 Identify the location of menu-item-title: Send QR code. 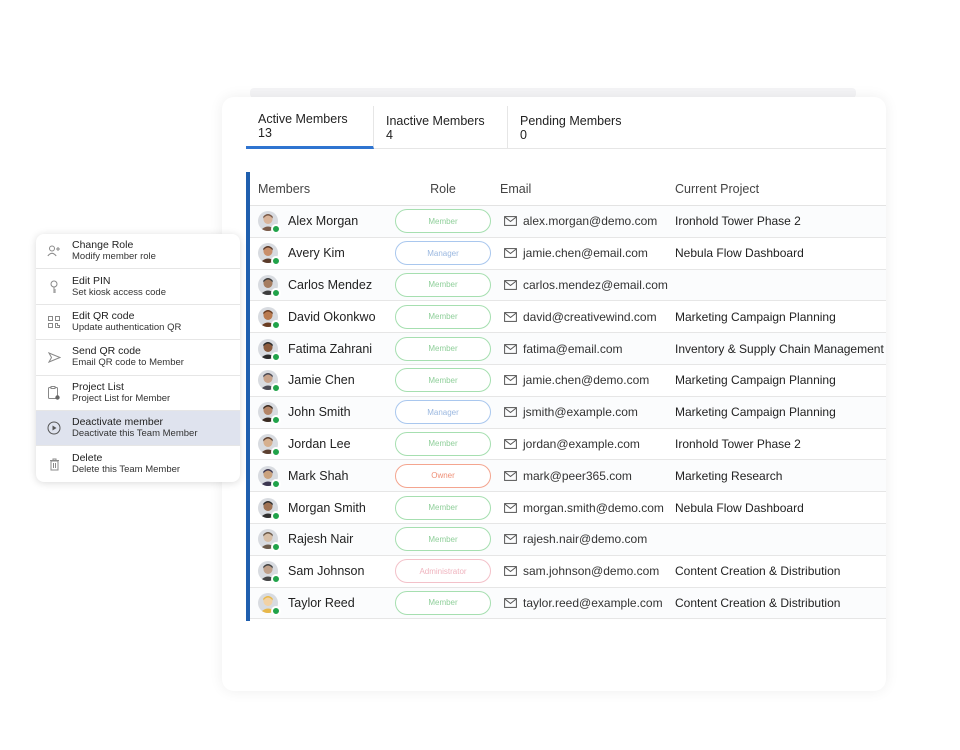
(106, 351).